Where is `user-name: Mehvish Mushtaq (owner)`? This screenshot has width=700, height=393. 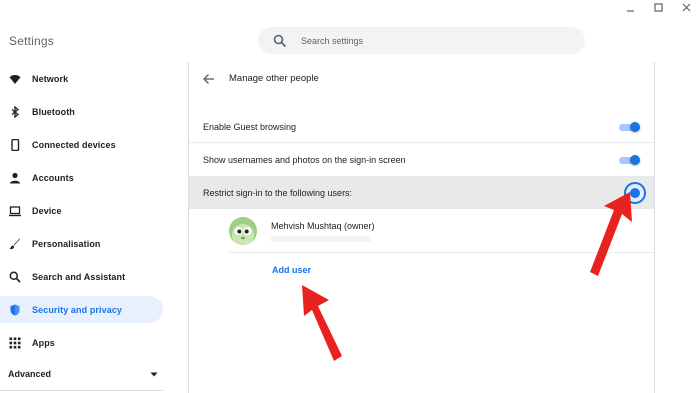
user-name: Mehvish Mushtaq (owner) is located at coordinates (323, 225).